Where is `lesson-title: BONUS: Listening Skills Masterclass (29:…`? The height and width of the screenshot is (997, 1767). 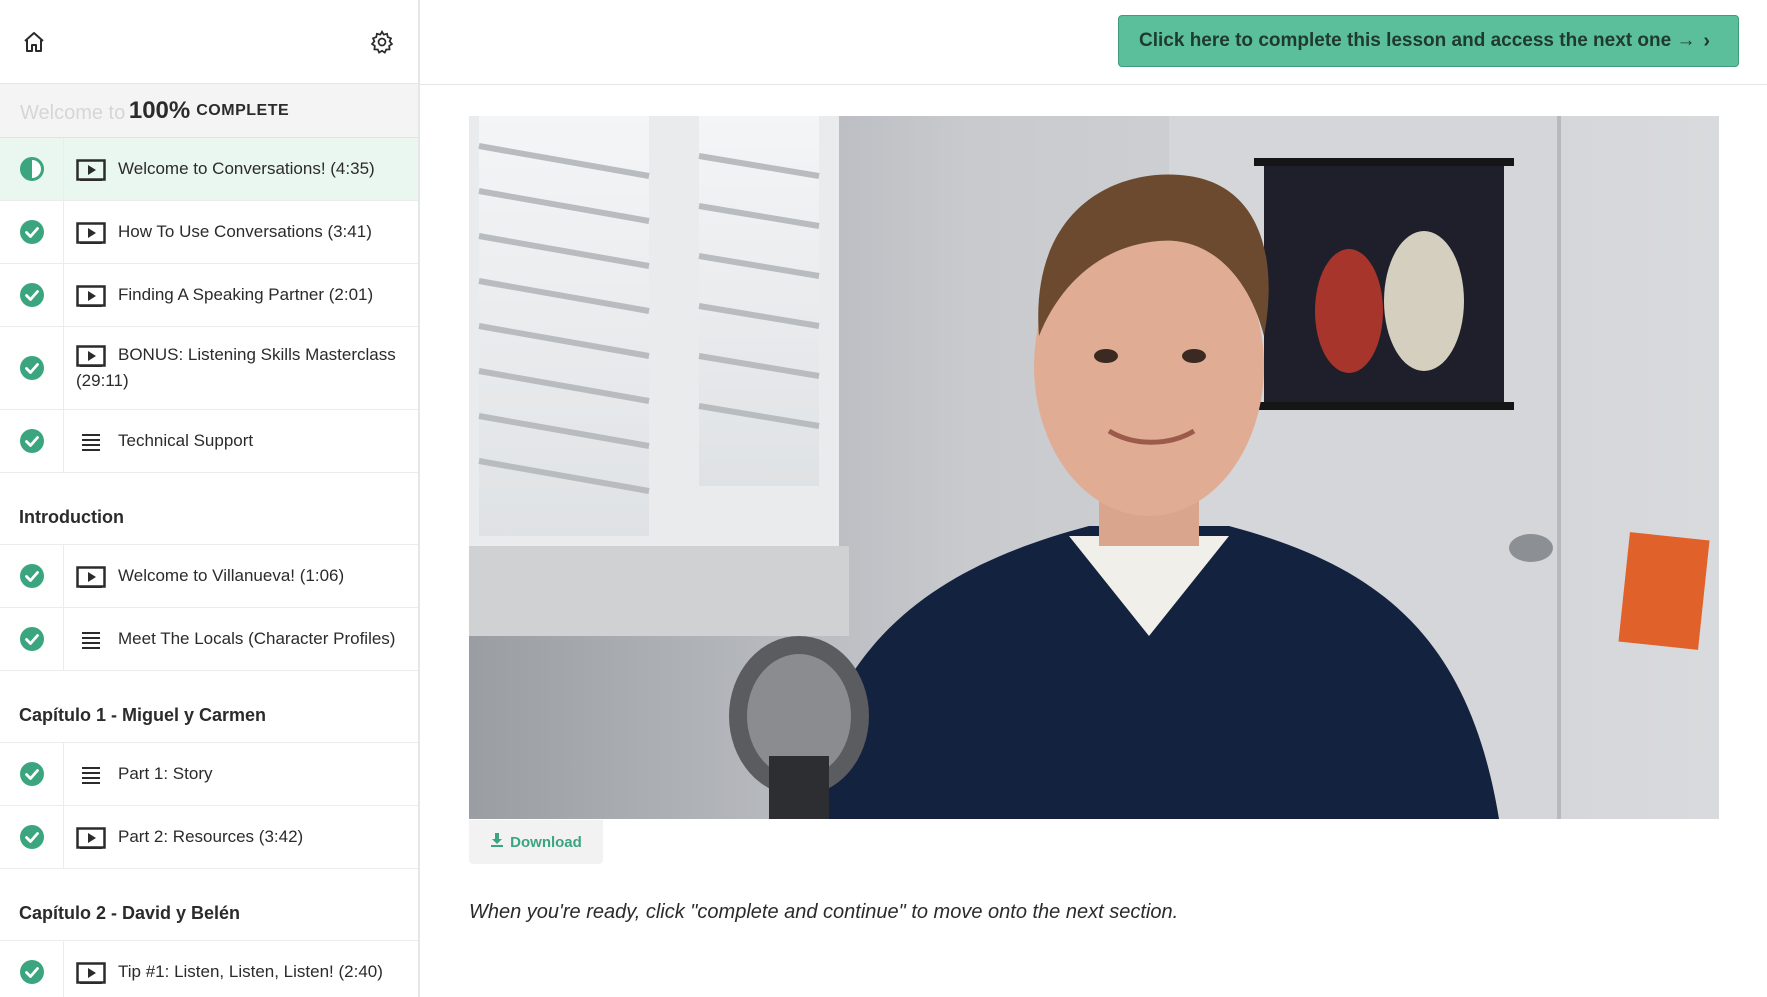
lesson-title: BONUS: Listening Skills Masterclass (29:… is located at coordinates (236, 367).